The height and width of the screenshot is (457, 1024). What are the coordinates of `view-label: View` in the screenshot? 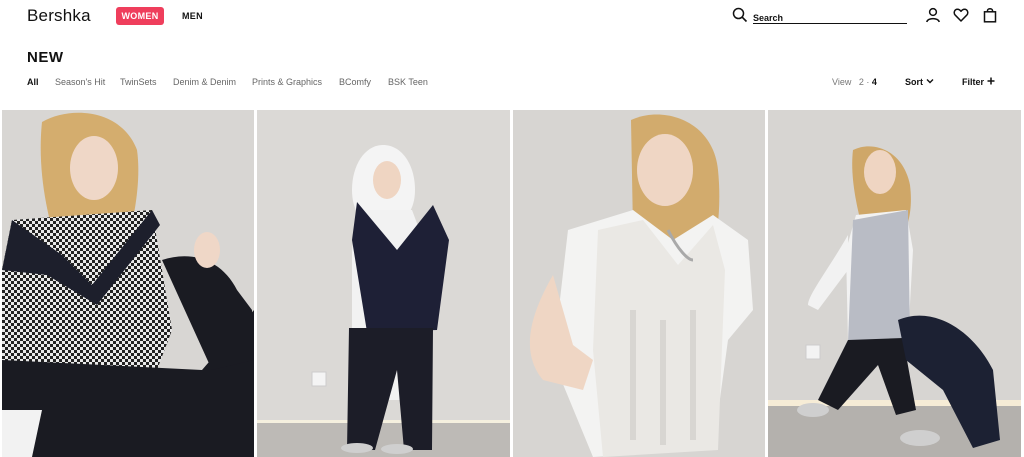 It's located at (842, 82).